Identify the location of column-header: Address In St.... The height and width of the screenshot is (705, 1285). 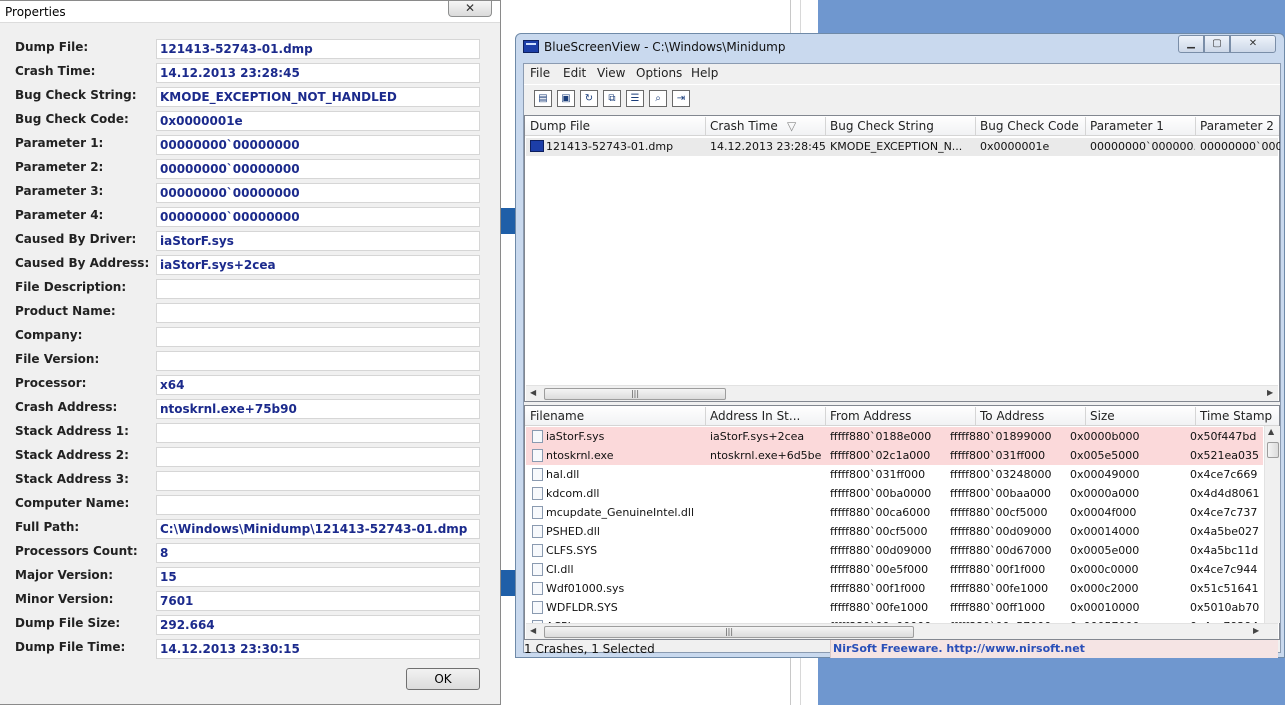
(755, 416).